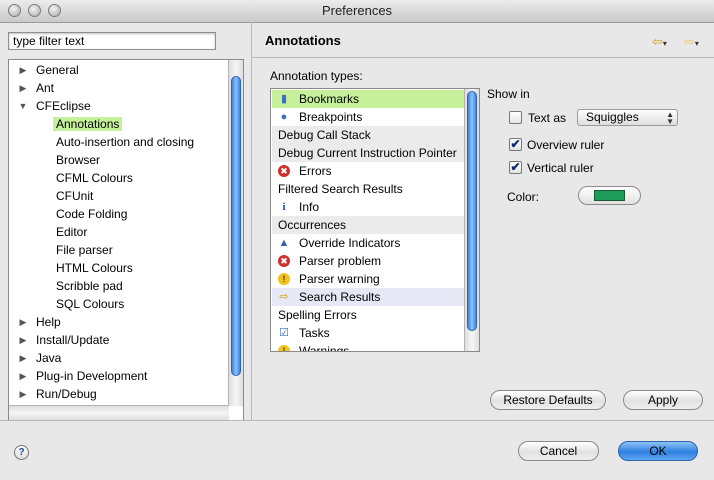  What do you see at coordinates (368, 117) in the screenshot?
I see `annotation-type-row: ● Breakpoints` at bounding box center [368, 117].